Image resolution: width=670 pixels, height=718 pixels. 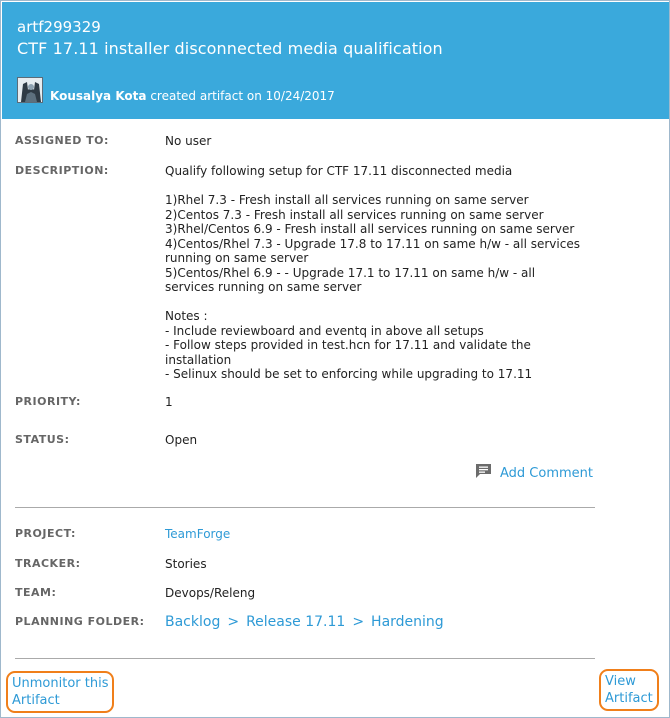 I want to click on status-label: STATUS:, so click(x=42, y=439).